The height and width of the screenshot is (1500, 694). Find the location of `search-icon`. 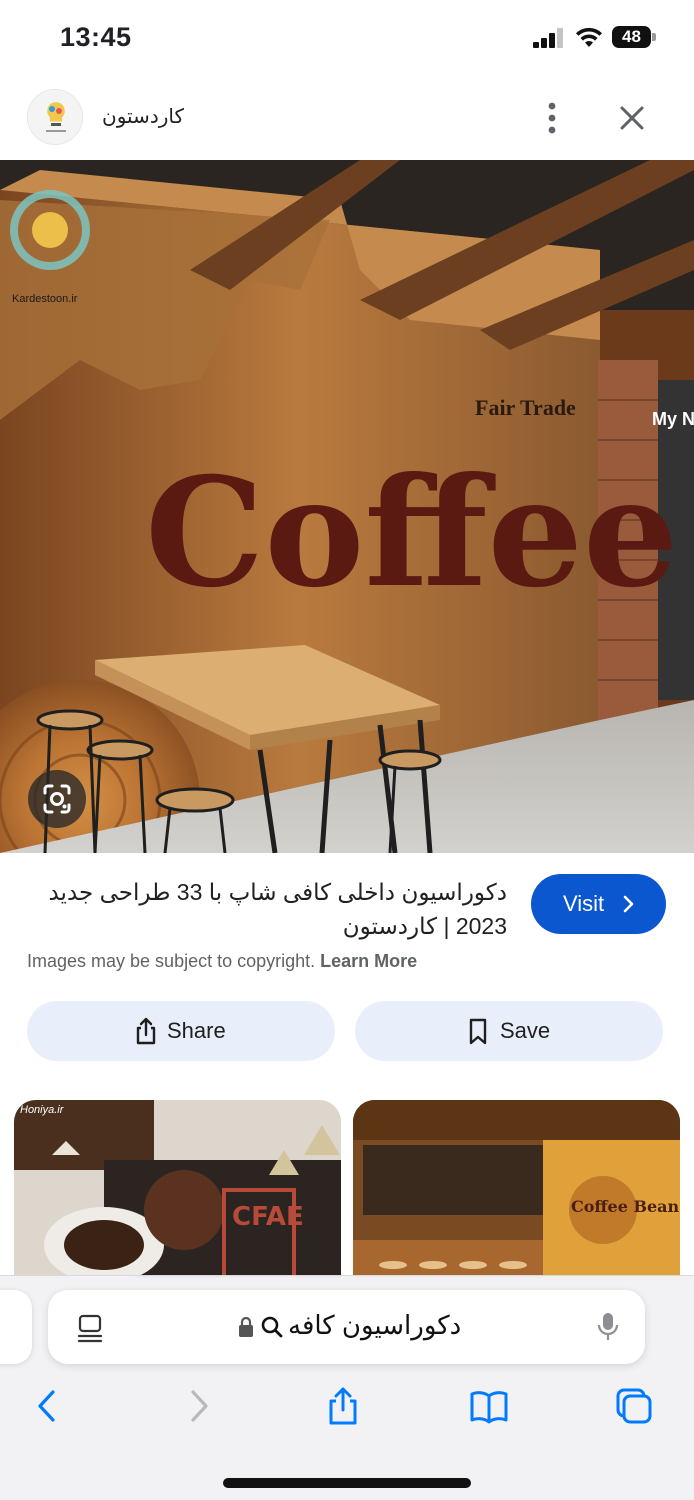

search-icon is located at coordinates (272, 1327).